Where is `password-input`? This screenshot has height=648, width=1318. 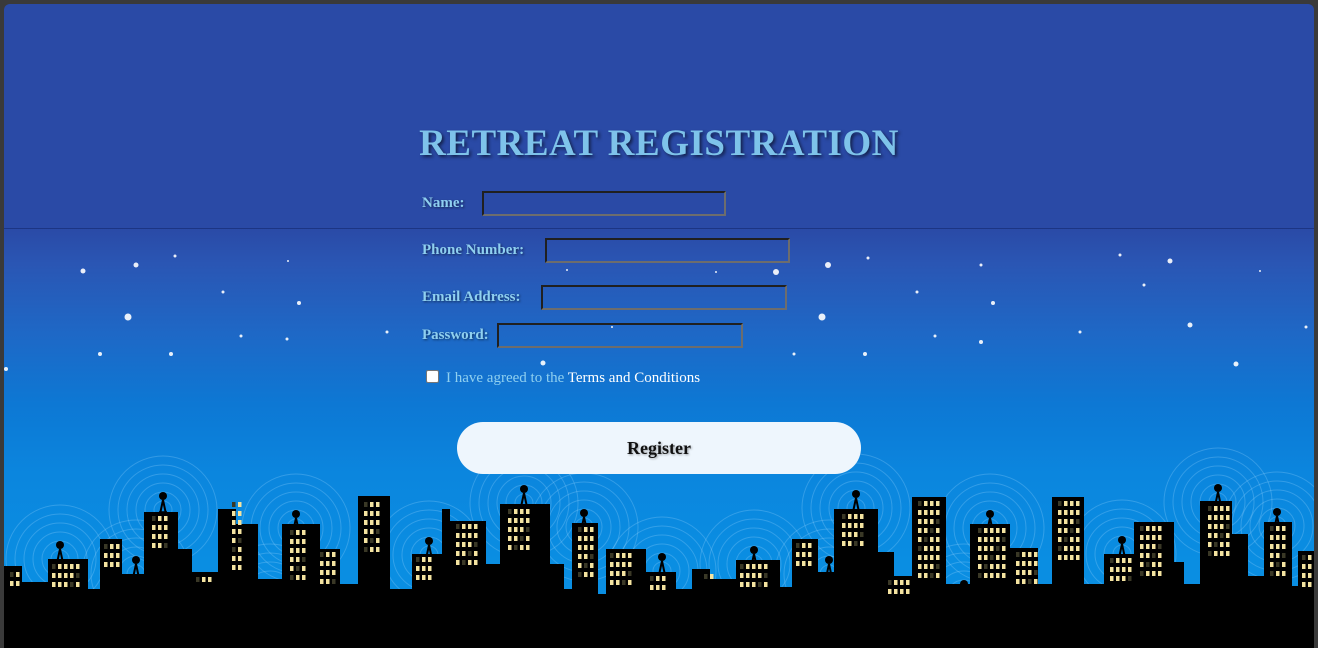
password-input is located at coordinates (620, 335).